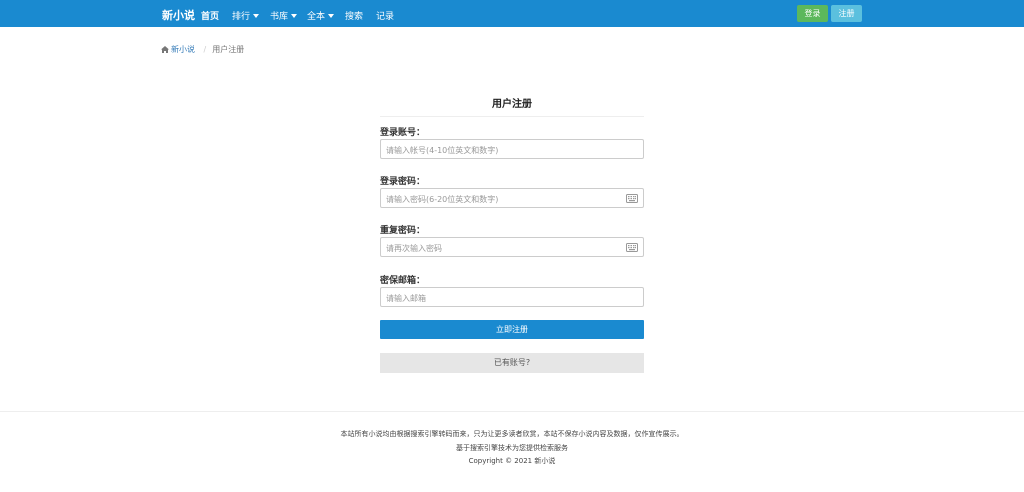  I want to click on footer-copyright: Copyright © 2021 新小说, so click(512, 461).